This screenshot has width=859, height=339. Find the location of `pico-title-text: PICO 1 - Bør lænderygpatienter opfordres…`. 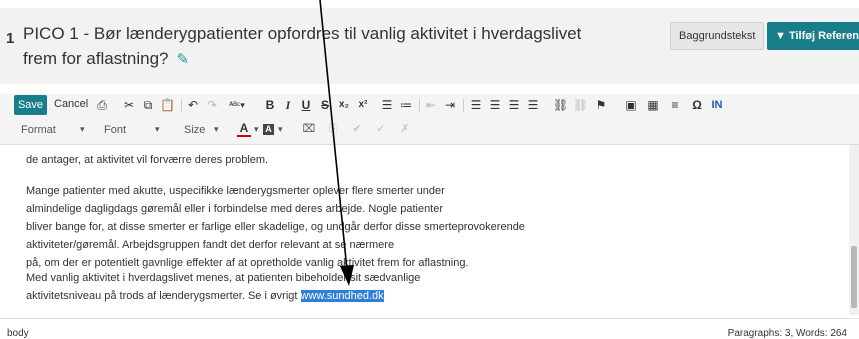

pico-title-text: PICO 1 - Bør lænderygpatienter opfordres… is located at coordinates (302, 46).